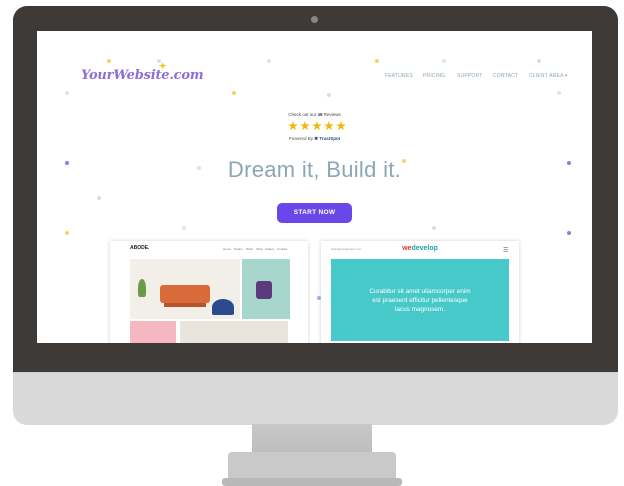 The width and height of the screenshot is (624, 486). I want to click on abode-logo: ABODE., so click(140, 248).